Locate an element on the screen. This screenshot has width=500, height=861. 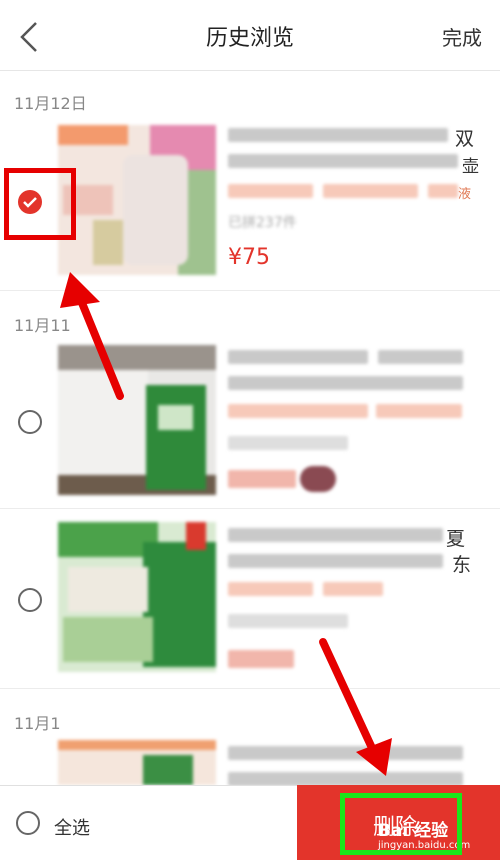
sold-count: 已拼237件 is located at coordinates (262, 223).